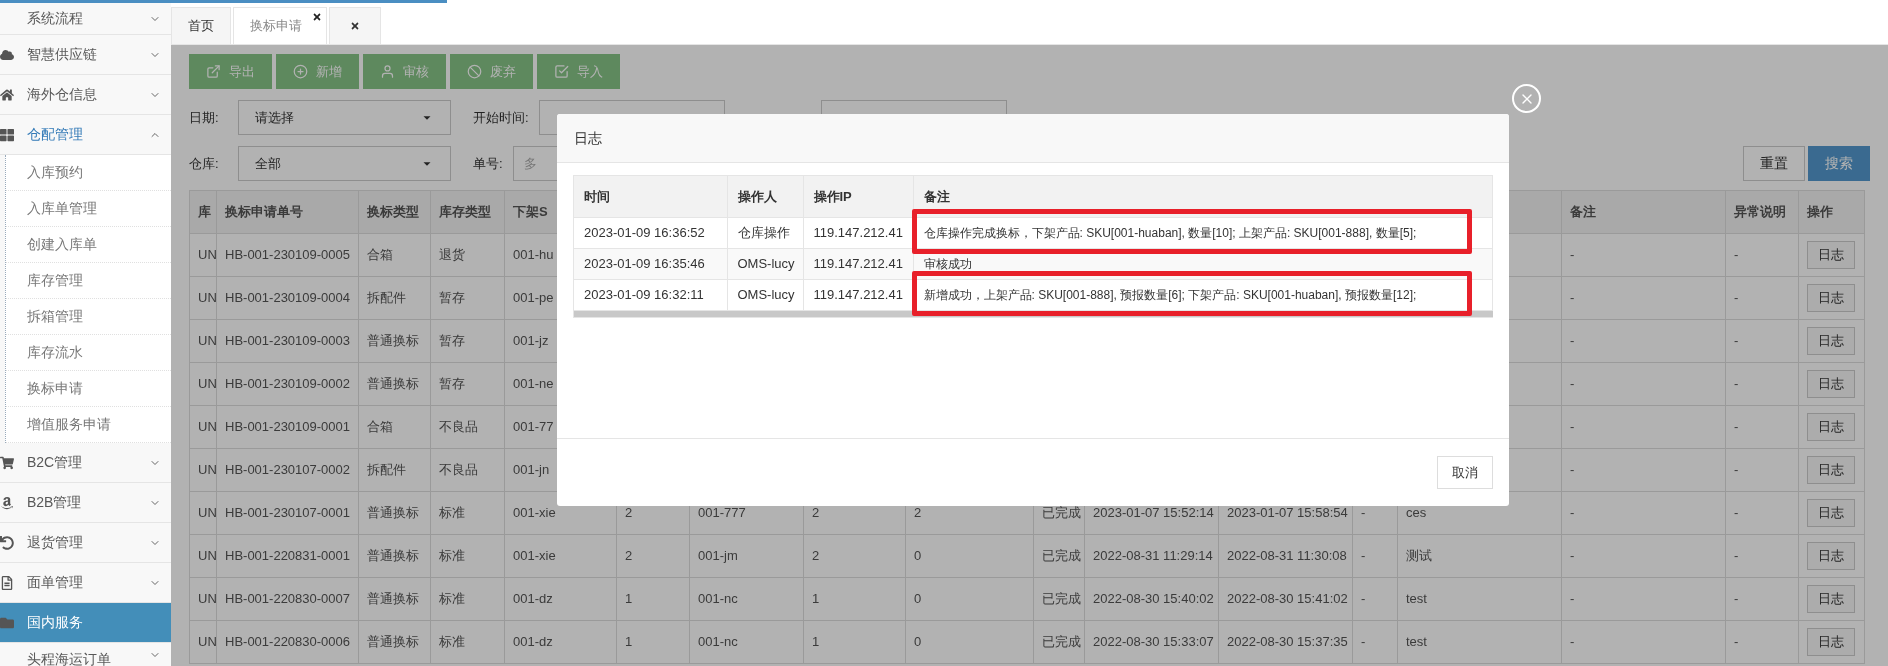 The image size is (1888, 666). I want to click on scrollbar, so click(1033, 313).